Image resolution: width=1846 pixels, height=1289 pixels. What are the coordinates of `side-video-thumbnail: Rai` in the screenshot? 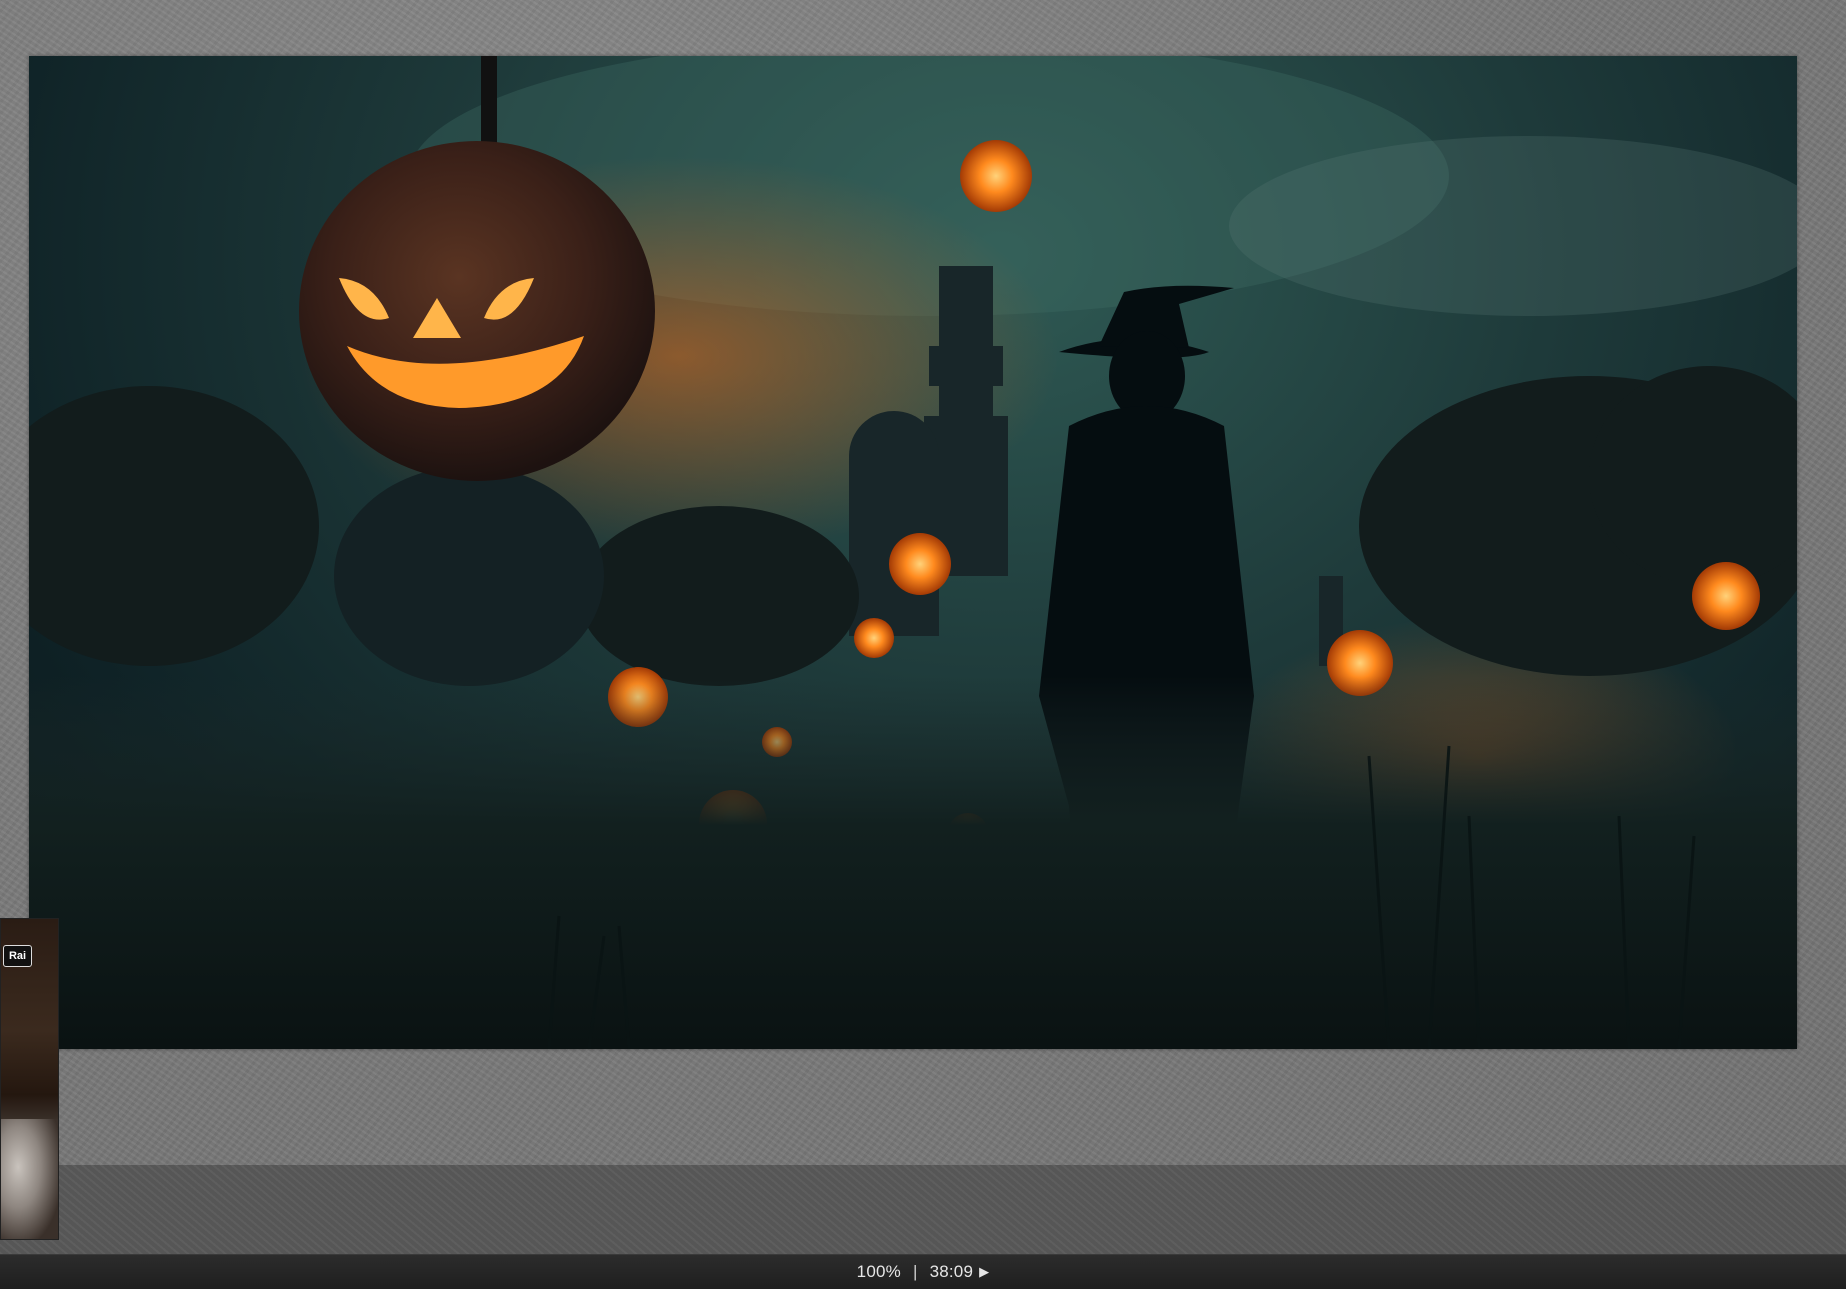 It's located at (29, 1079).